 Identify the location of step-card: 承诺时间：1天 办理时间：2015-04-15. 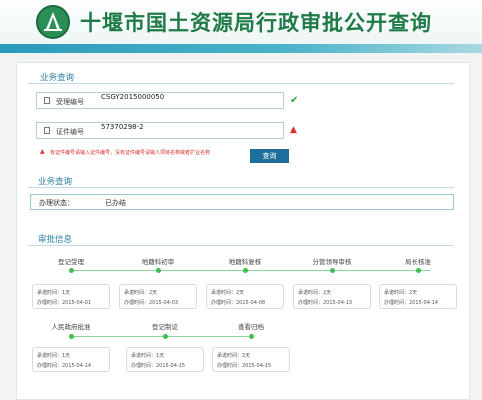
(165, 359).